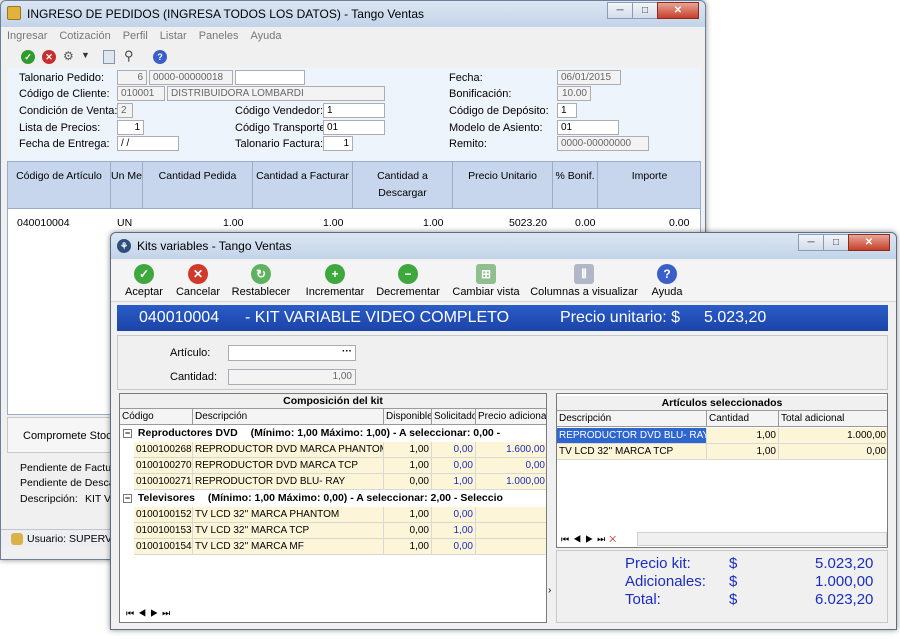  I want to click on row-cantidad: 1.00, so click(233, 223).